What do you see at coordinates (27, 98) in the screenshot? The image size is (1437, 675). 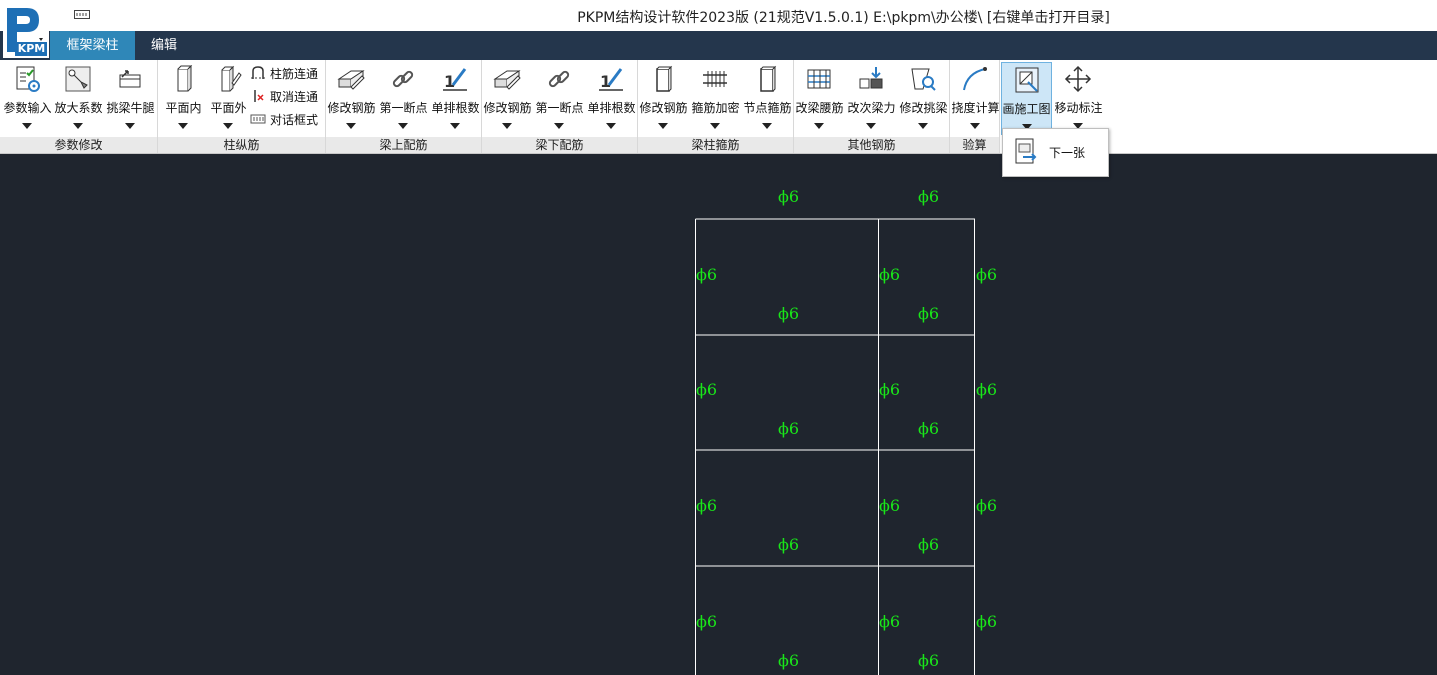 I see `params-input-button: 参数输入` at bounding box center [27, 98].